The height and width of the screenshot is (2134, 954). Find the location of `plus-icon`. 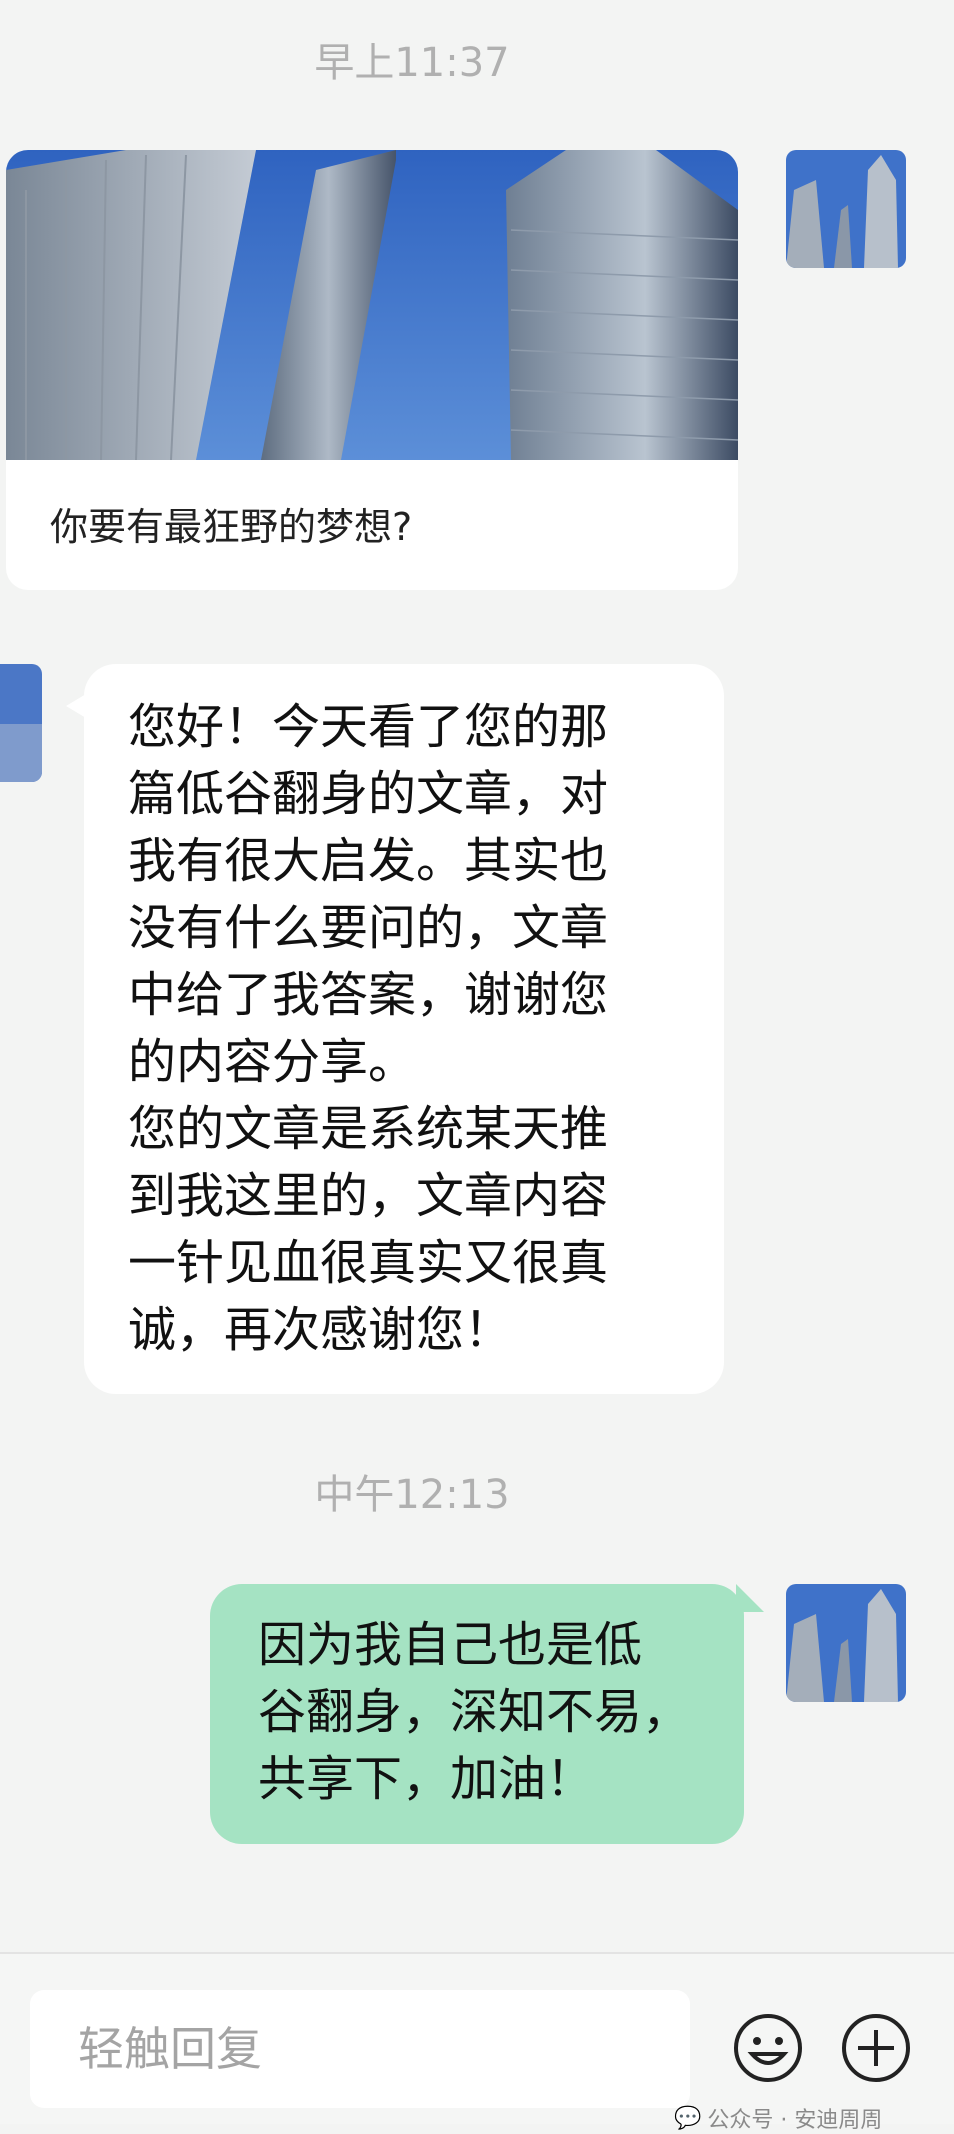

plus-icon is located at coordinates (876, 2048).